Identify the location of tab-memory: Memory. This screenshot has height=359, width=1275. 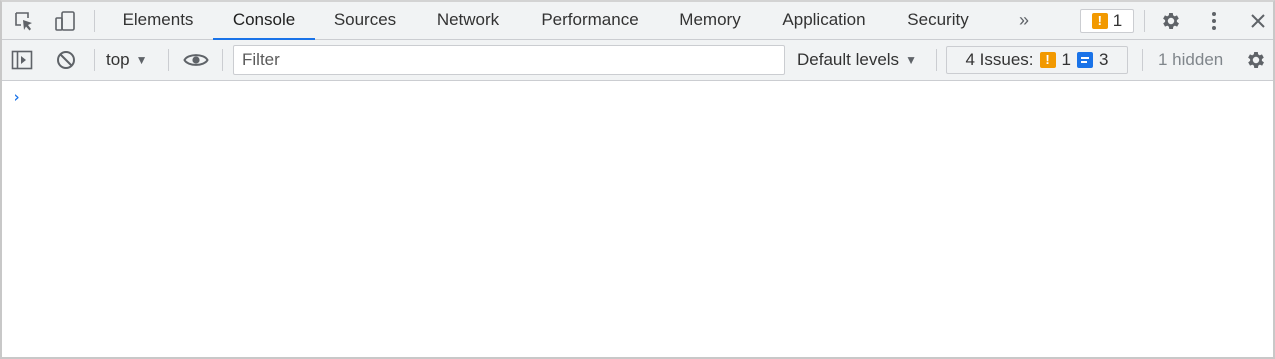
(710, 20).